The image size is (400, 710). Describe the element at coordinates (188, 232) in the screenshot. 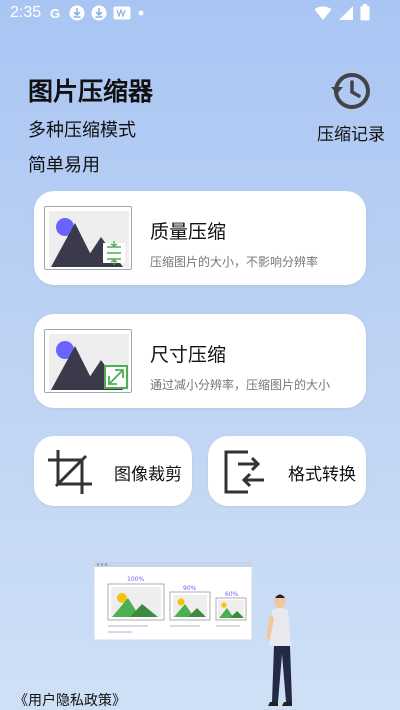

I see `quality-compress-title: 质量压缩` at that location.